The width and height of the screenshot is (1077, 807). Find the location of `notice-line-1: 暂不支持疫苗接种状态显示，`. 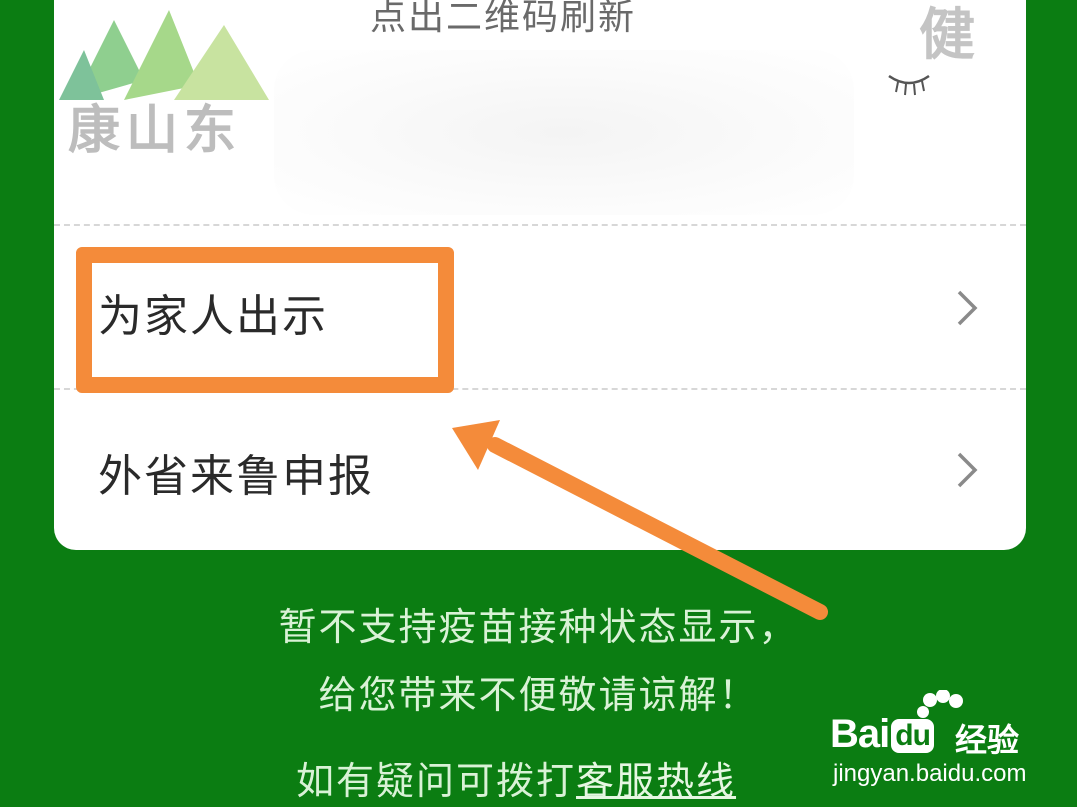

notice-line-1: 暂不支持疫苗接种状态显示， is located at coordinates (538, 627).